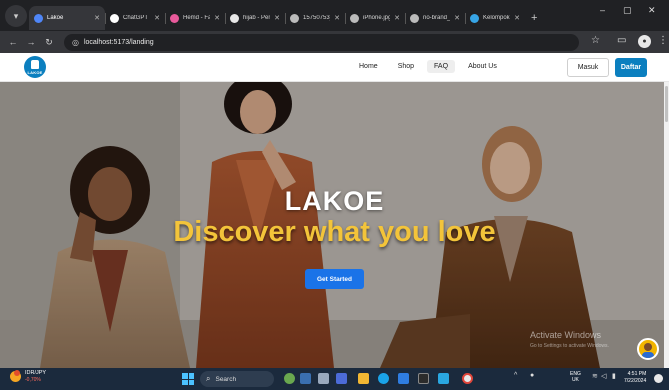  I want to click on extensions-icon: ▭, so click(621, 40).